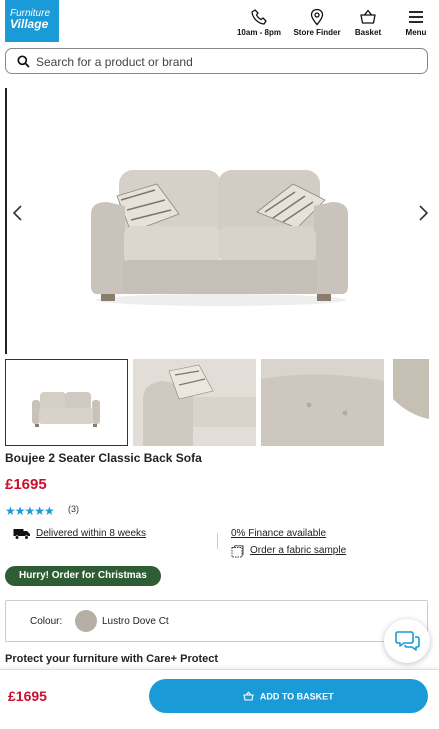  What do you see at coordinates (423, 213) in the screenshot?
I see `chevron-right-icon` at bounding box center [423, 213].